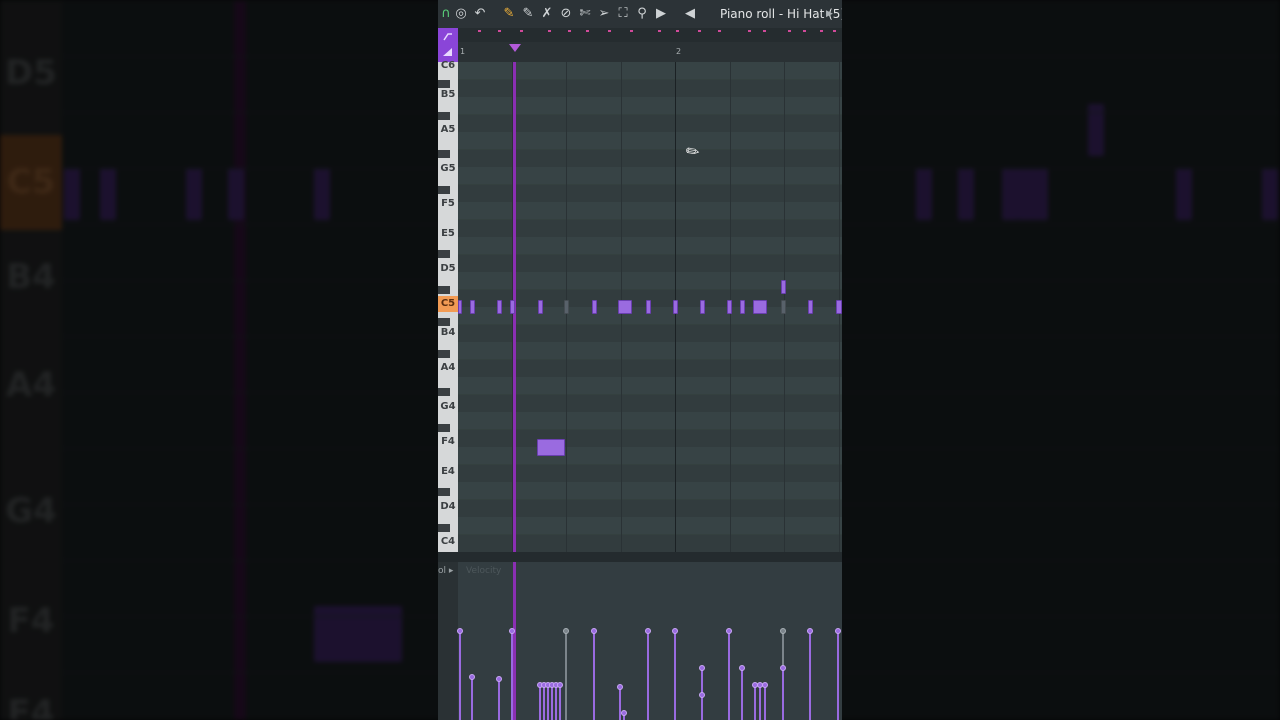 This screenshot has height=720, width=1280. Describe the element at coordinates (515, 48) in the screenshot. I see `playhead-marker` at that location.